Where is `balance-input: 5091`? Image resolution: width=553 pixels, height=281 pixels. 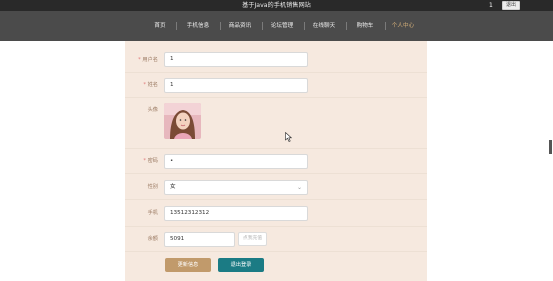 balance-input: 5091 is located at coordinates (199, 239).